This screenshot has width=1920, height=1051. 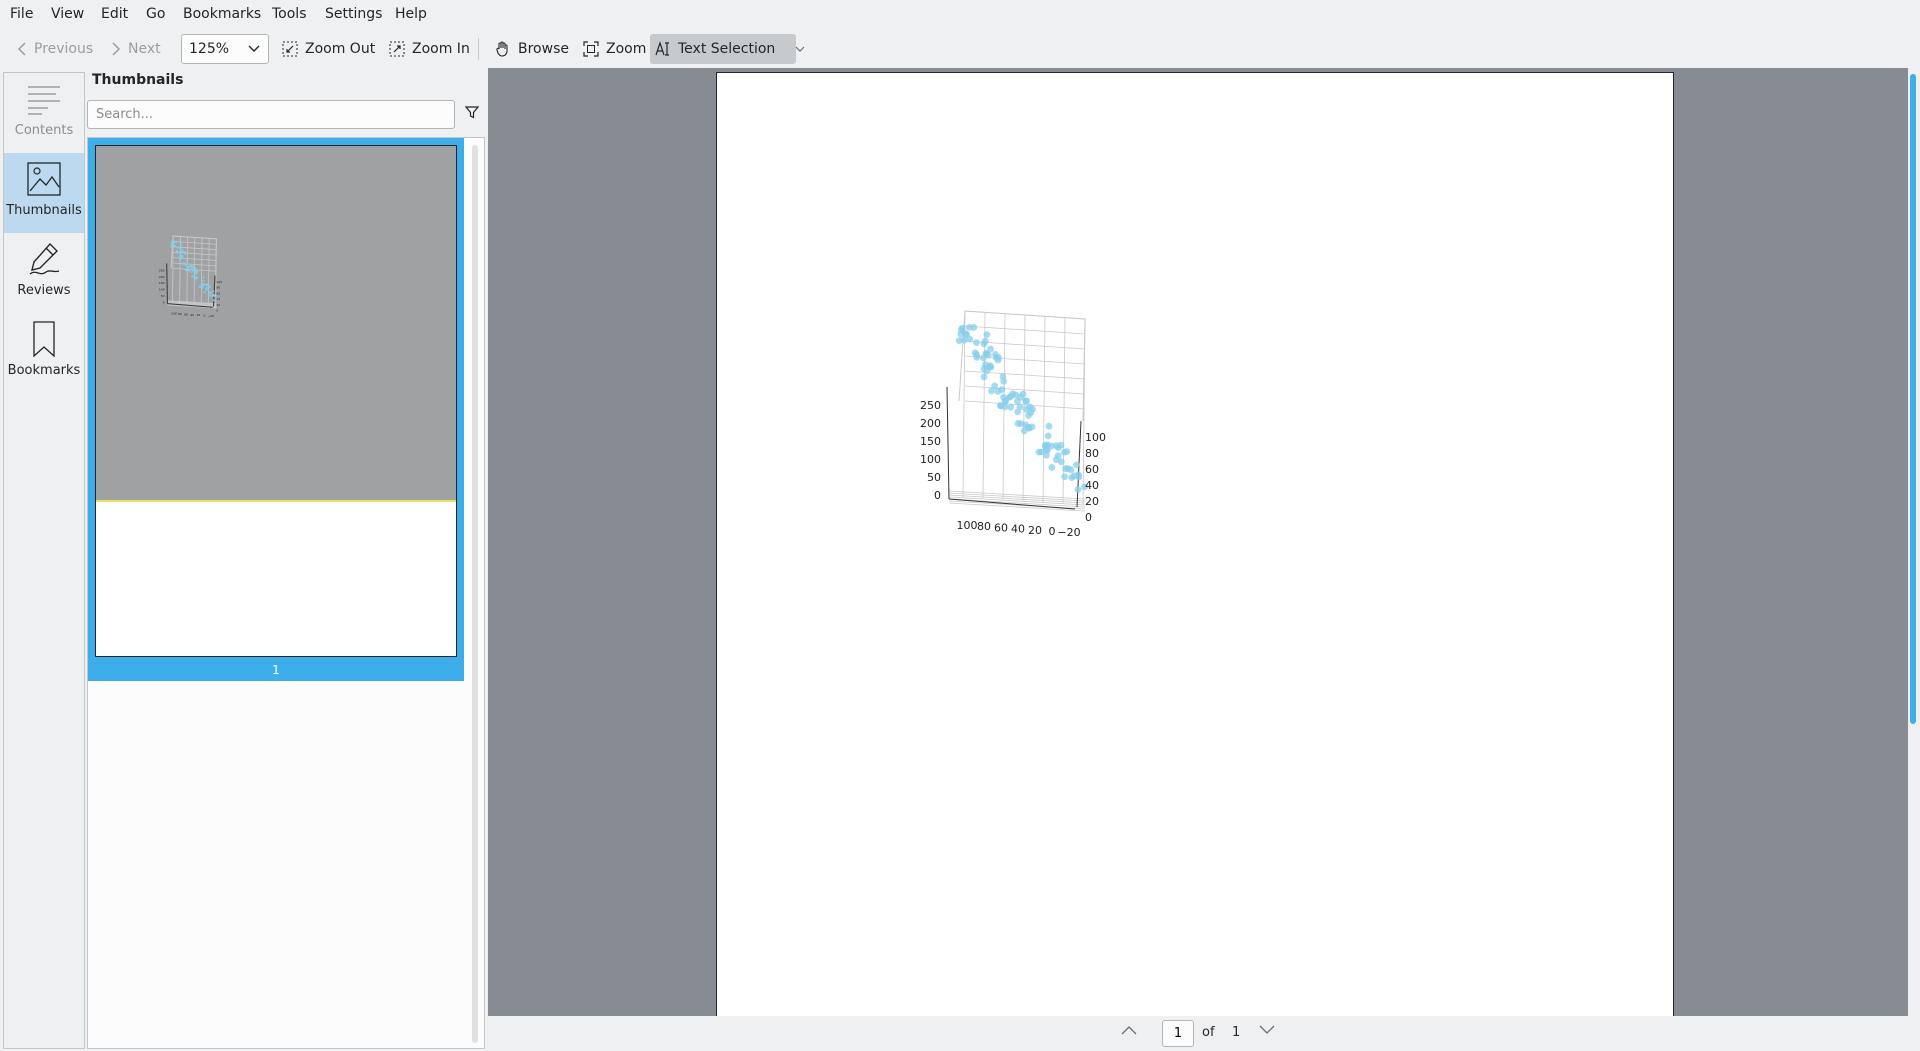 I want to click on pen-icon, so click(x=44, y=258).